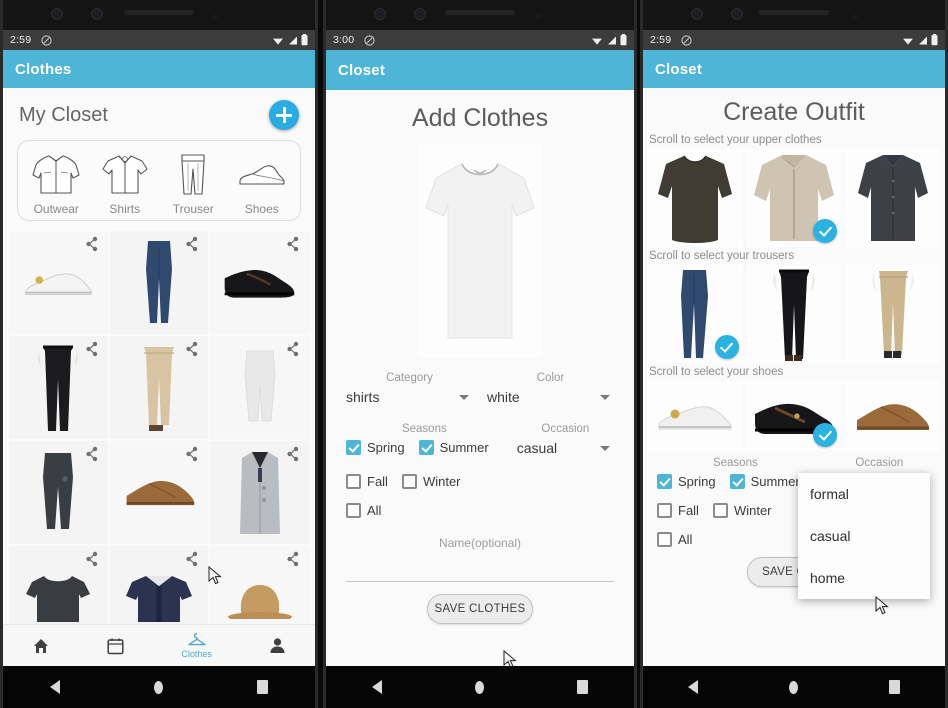 The width and height of the screenshot is (948, 708). I want to click on clothes-item-white-sneaker, so click(58, 282).